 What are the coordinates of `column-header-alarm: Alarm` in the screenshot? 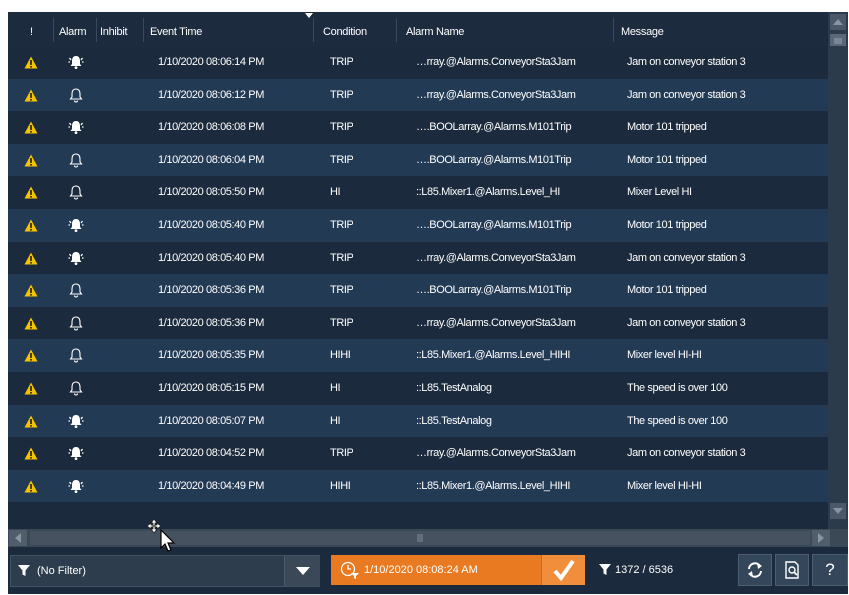 It's located at (73, 29).